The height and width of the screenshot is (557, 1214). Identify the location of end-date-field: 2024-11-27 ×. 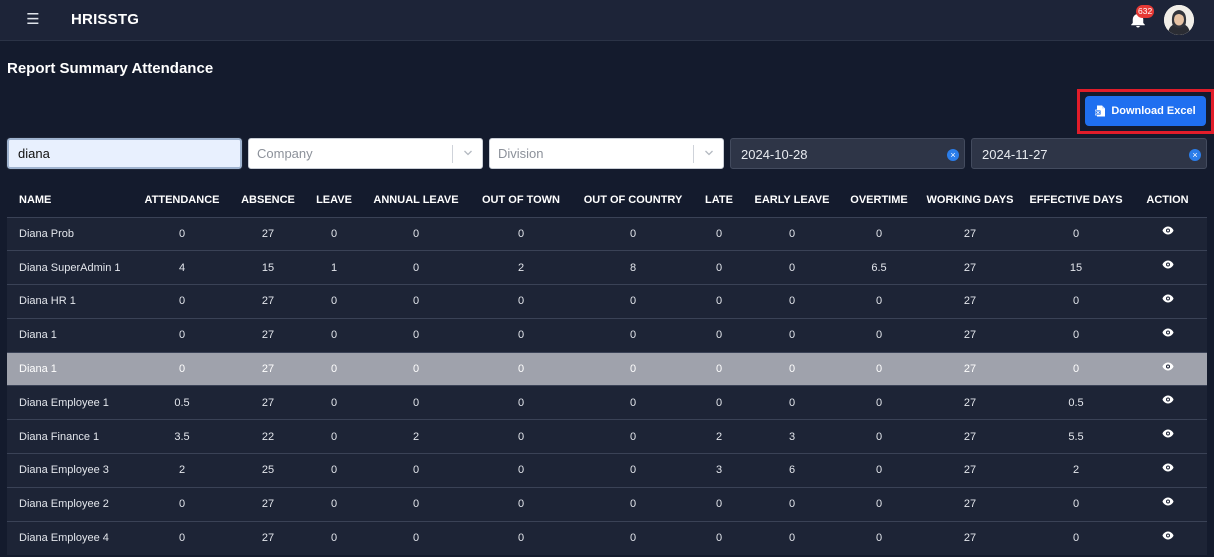
(1089, 153).